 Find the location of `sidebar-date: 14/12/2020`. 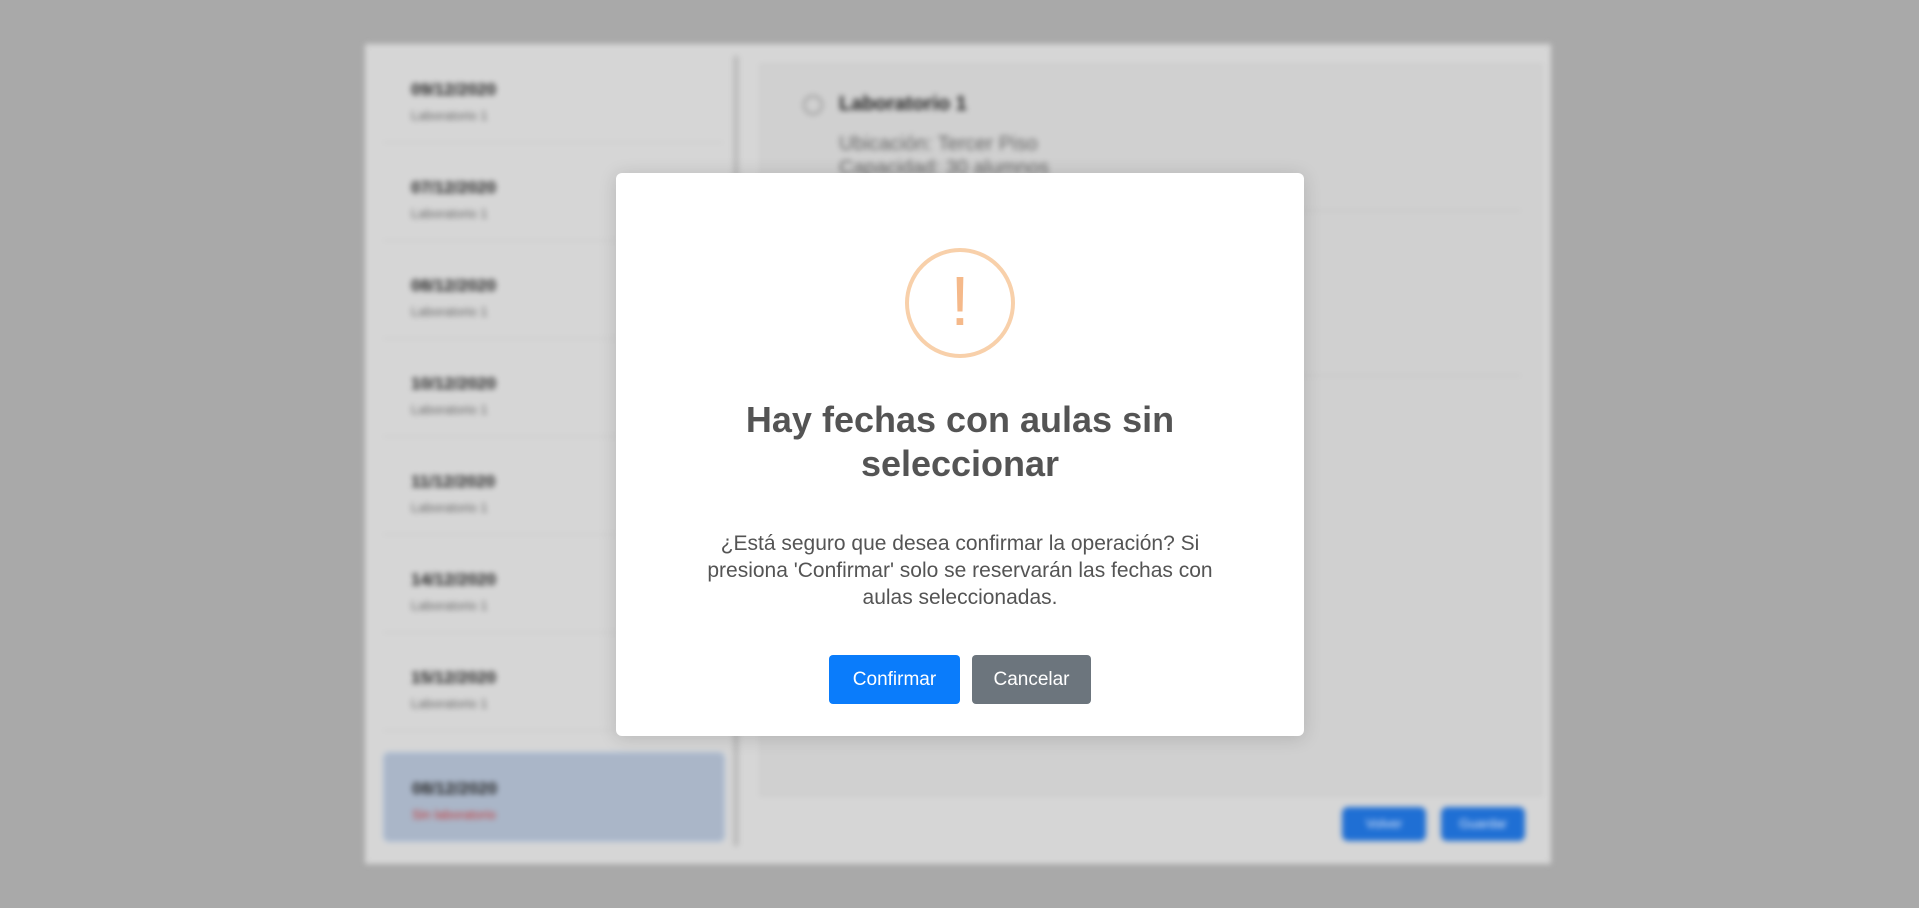

sidebar-date: 14/12/2020 is located at coordinates (454, 579).